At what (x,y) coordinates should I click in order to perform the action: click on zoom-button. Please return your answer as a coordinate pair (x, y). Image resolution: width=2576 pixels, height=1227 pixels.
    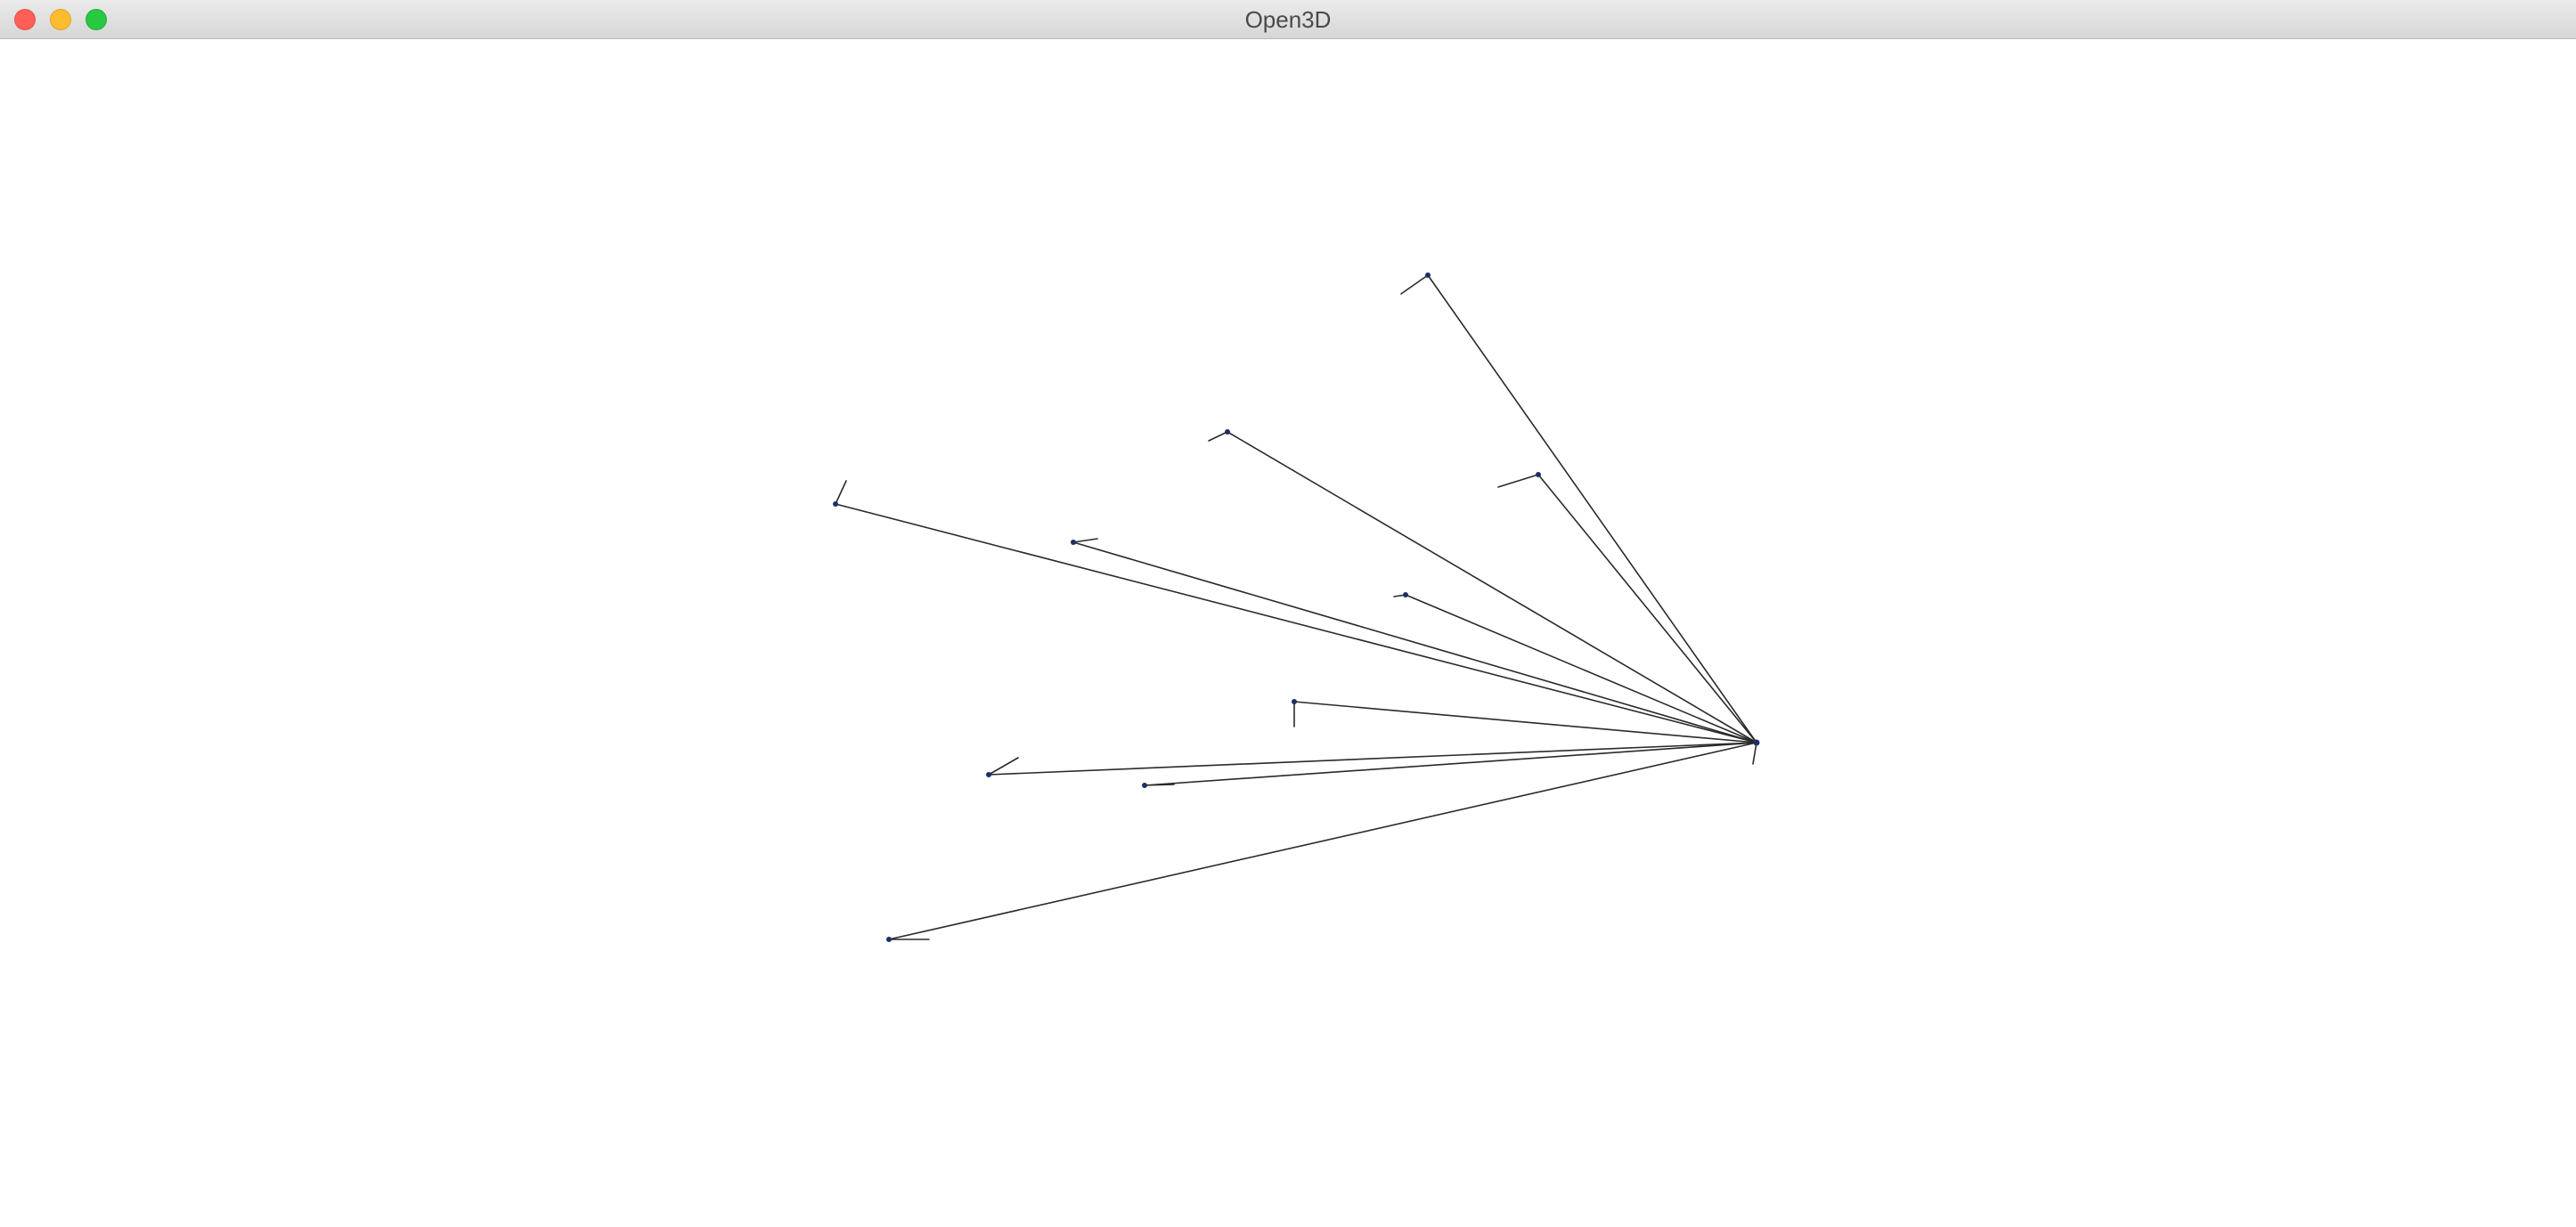
    Looking at the image, I should click on (97, 19).